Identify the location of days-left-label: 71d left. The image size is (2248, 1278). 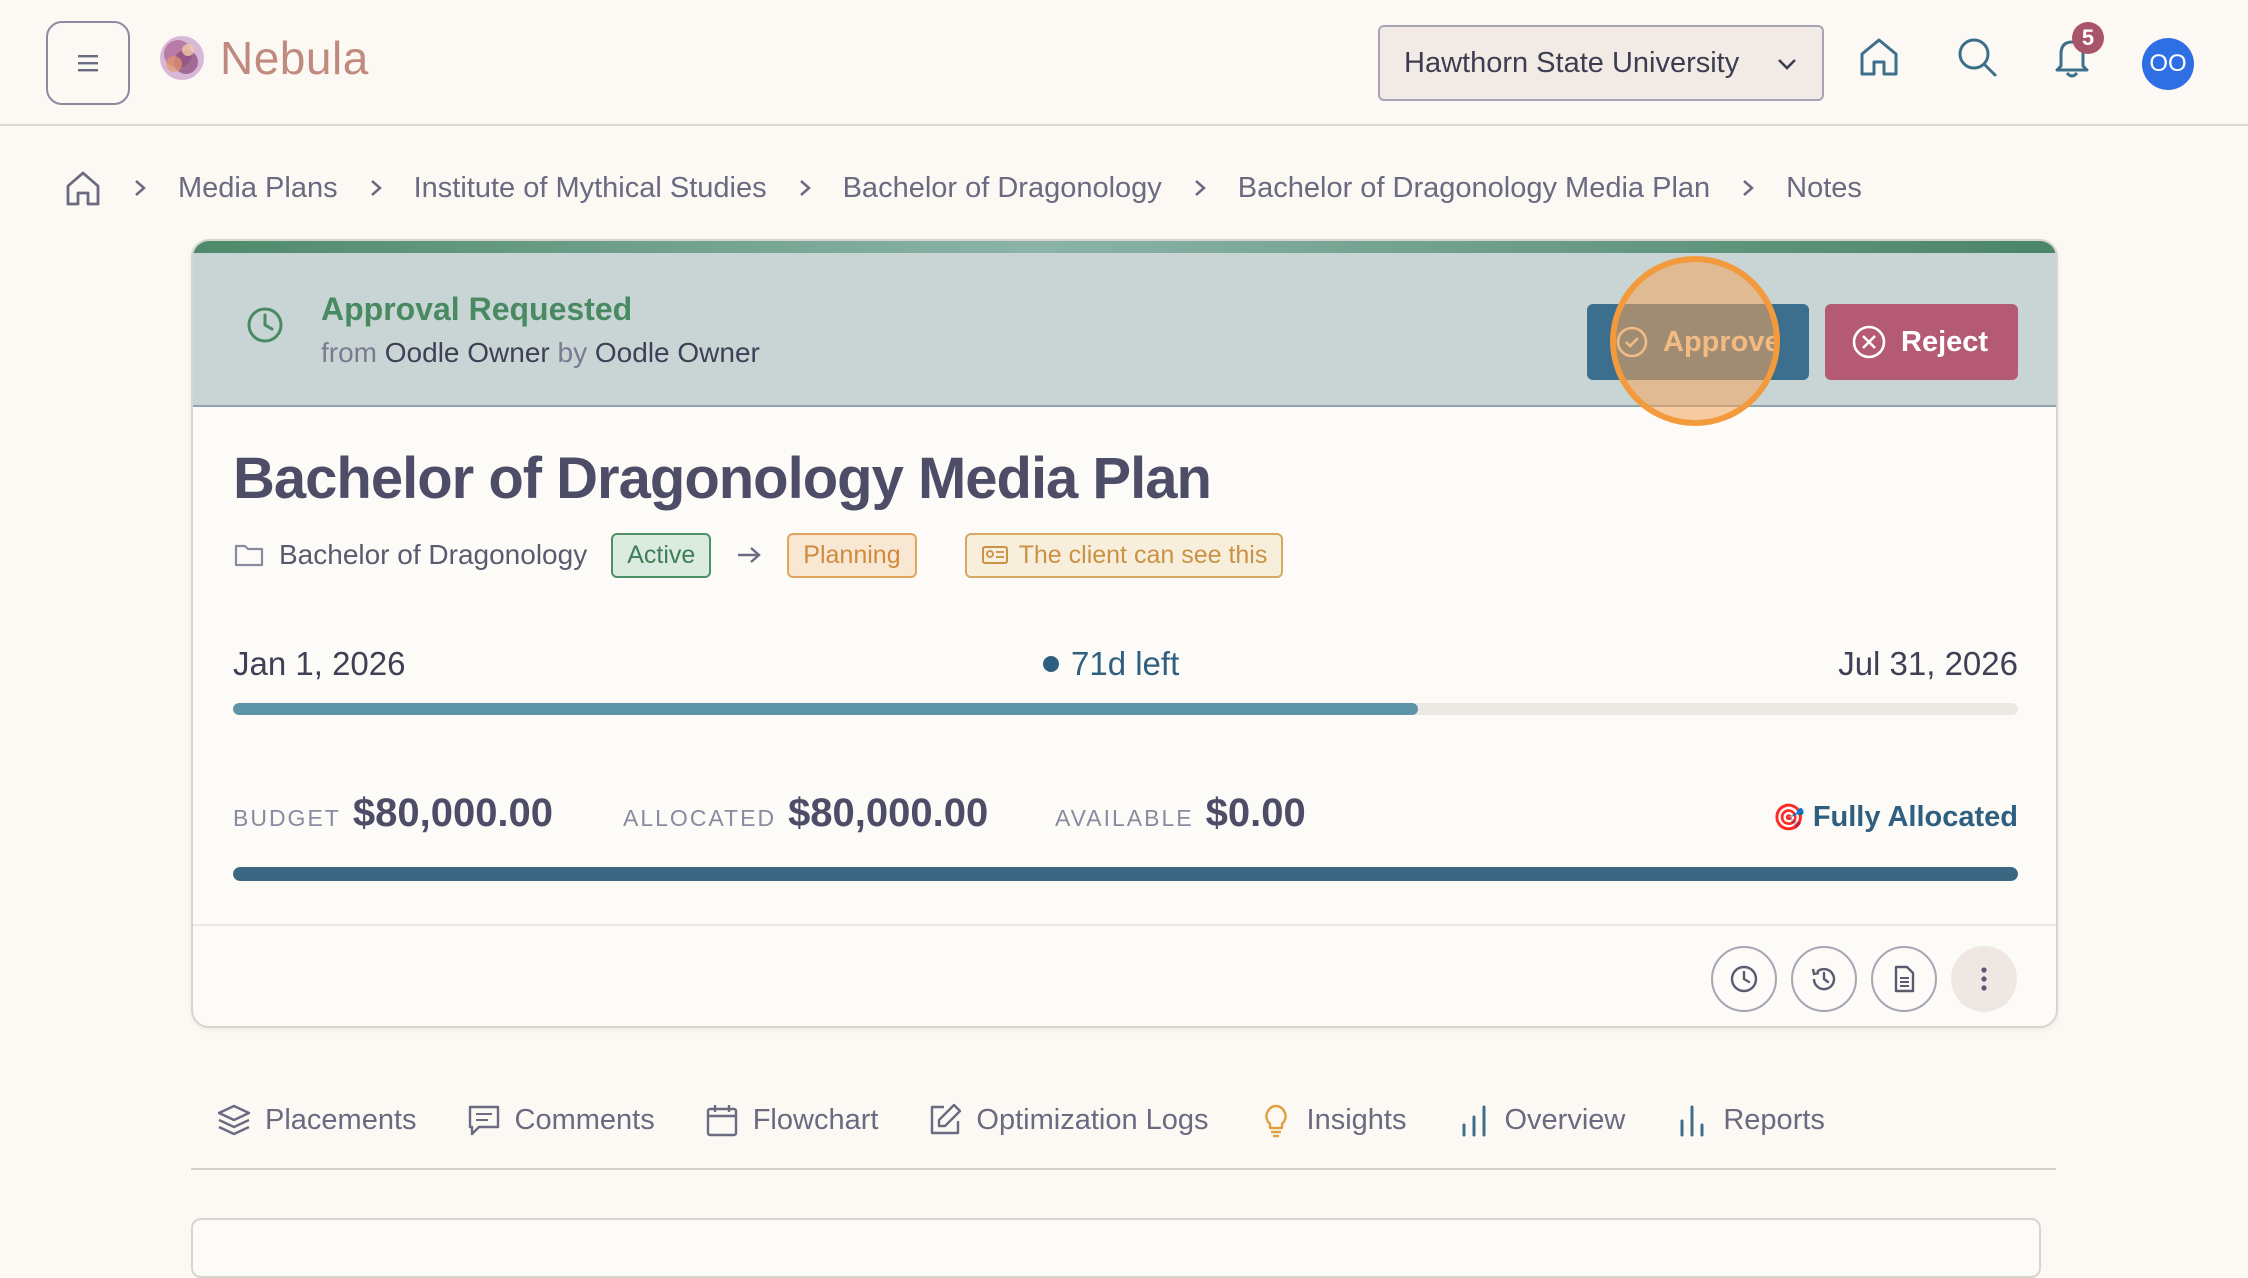
(1125, 663).